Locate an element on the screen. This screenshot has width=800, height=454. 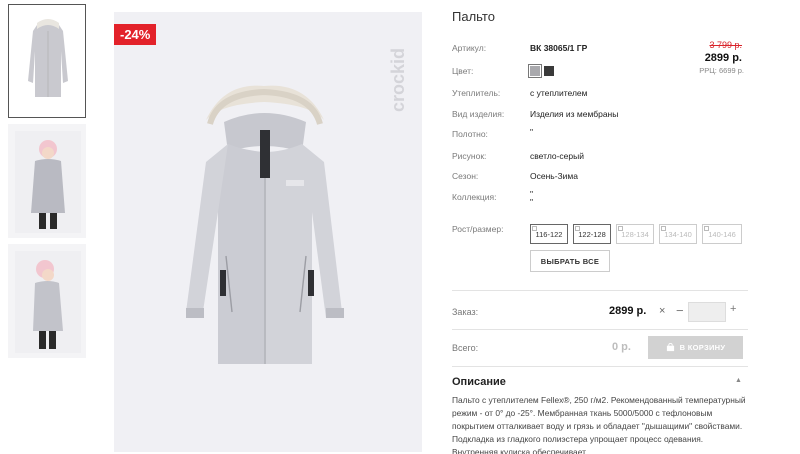
insulation-value: с утеплителем is located at coordinates (559, 93).